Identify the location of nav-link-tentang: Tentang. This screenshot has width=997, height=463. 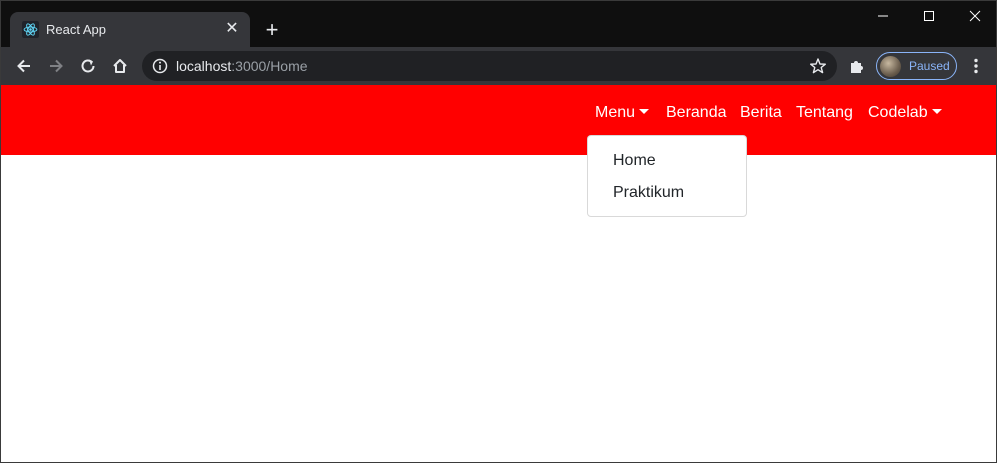
(824, 113).